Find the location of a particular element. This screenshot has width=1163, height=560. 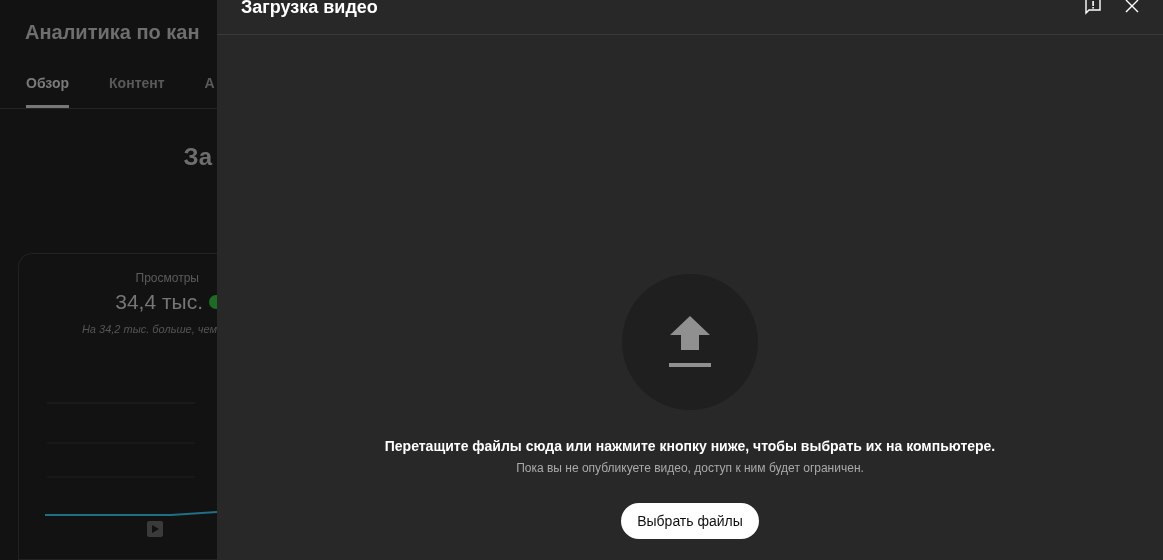

close-icon is located at coordinates (1132, 7).